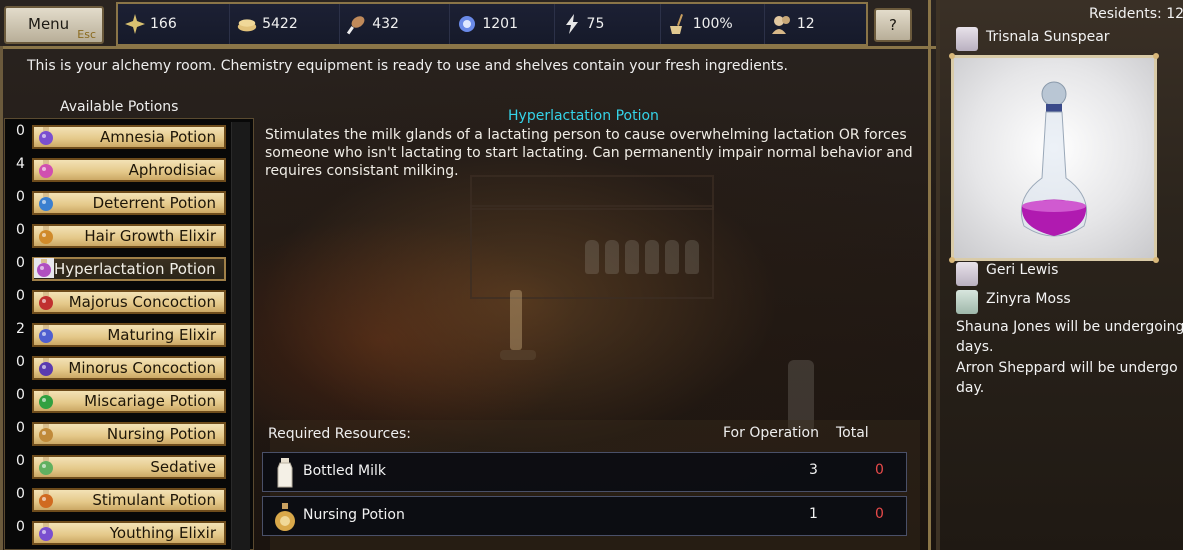  What do you see at coordinates (129, 302) in the screenshot?
I see `potion-button: Majorus Concoction` at bounding box center [129, 302].